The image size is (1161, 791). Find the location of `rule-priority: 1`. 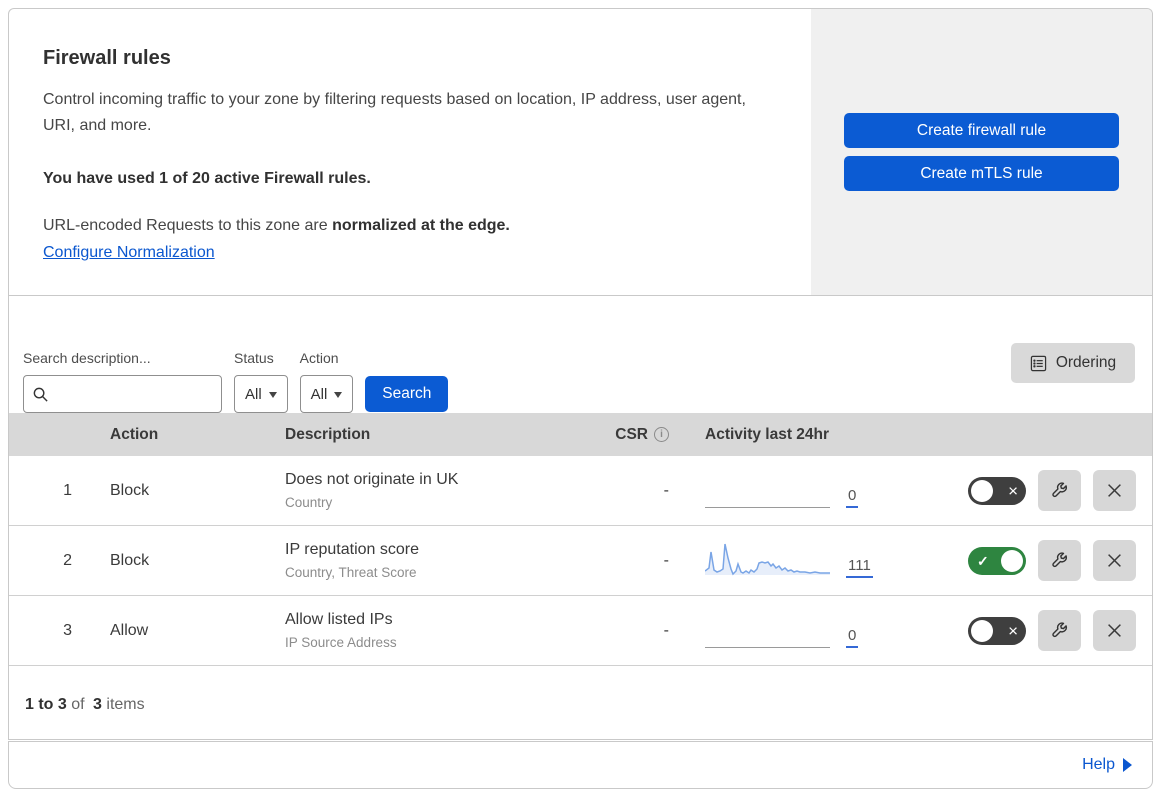

rule-priority: 1 is located at coordinates (67, 490).